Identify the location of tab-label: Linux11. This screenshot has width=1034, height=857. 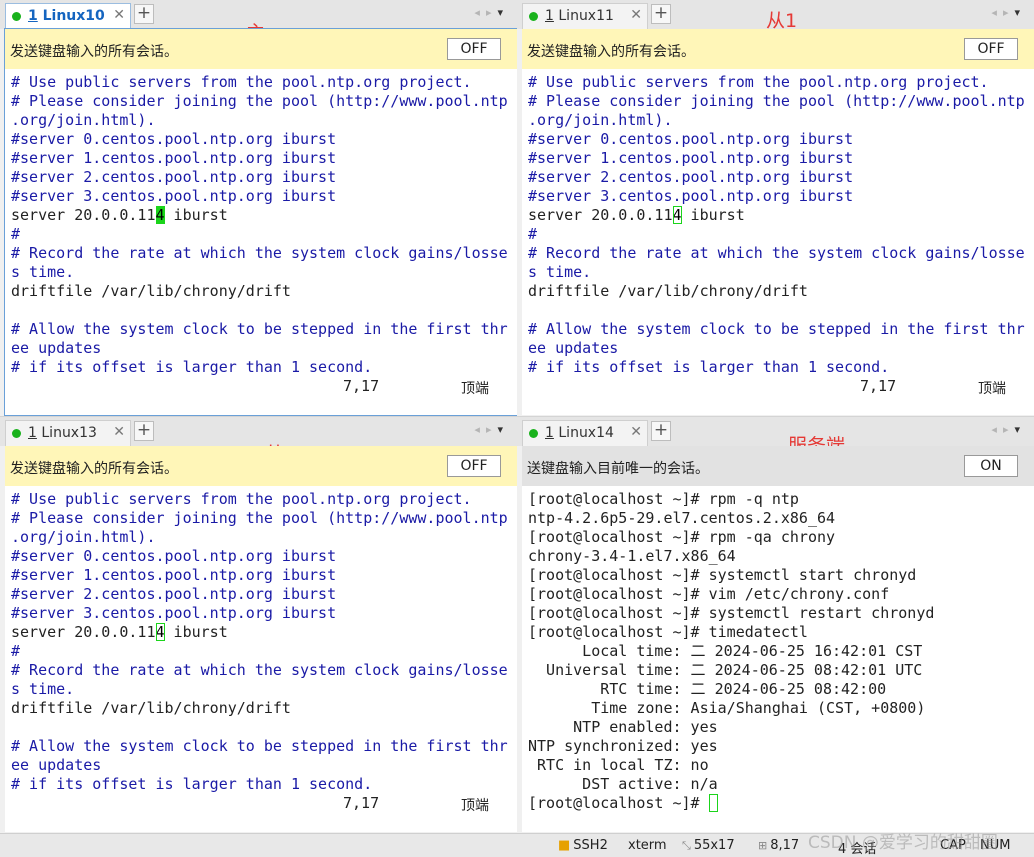
(586, 16).